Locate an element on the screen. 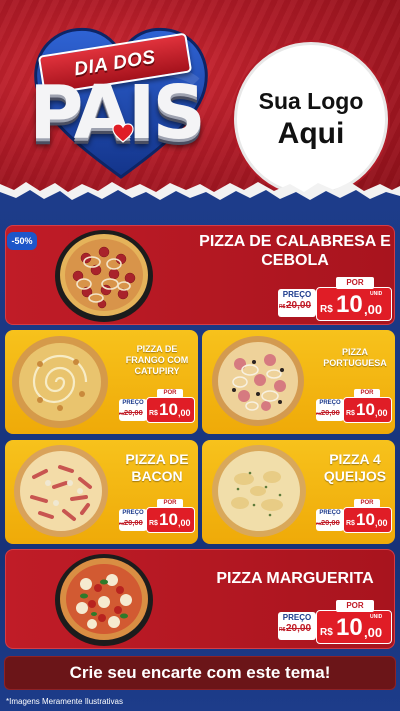 Image resolution: width=400 pixels, height=711 pixels. pais-title: PAIS is located at coordinates (117, 113).